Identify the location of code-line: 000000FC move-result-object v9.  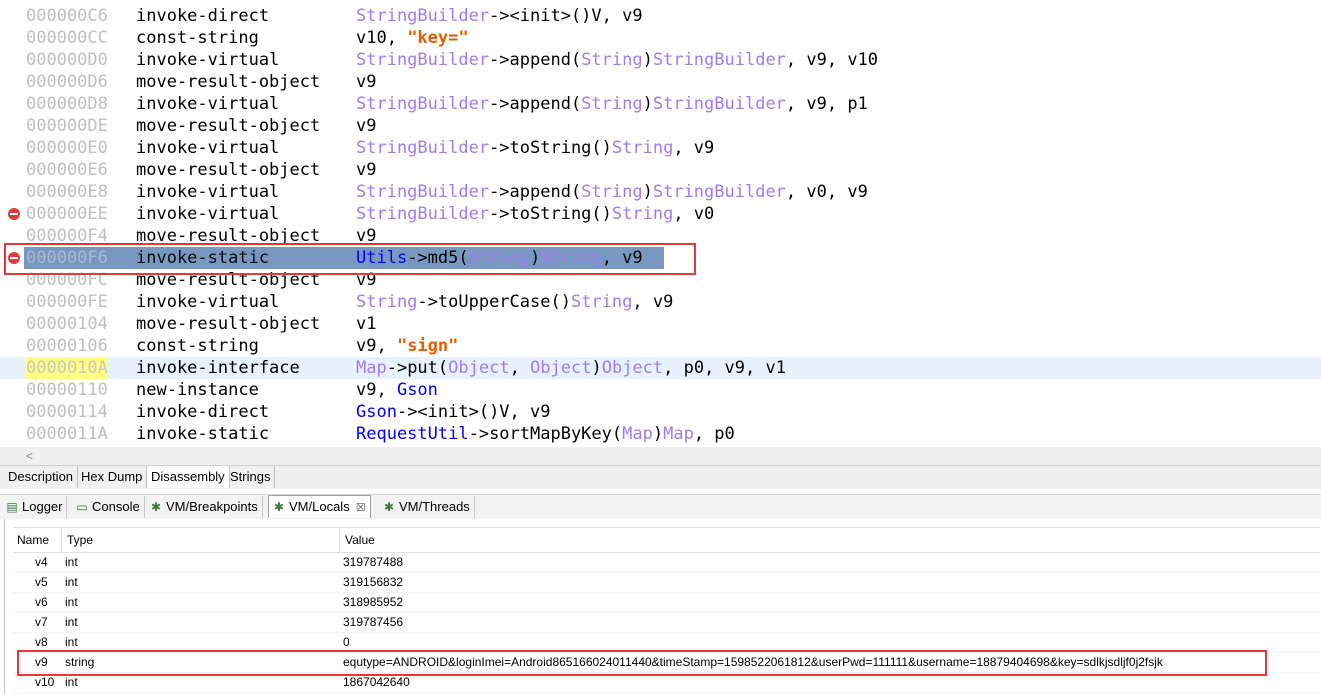
(660, 280).